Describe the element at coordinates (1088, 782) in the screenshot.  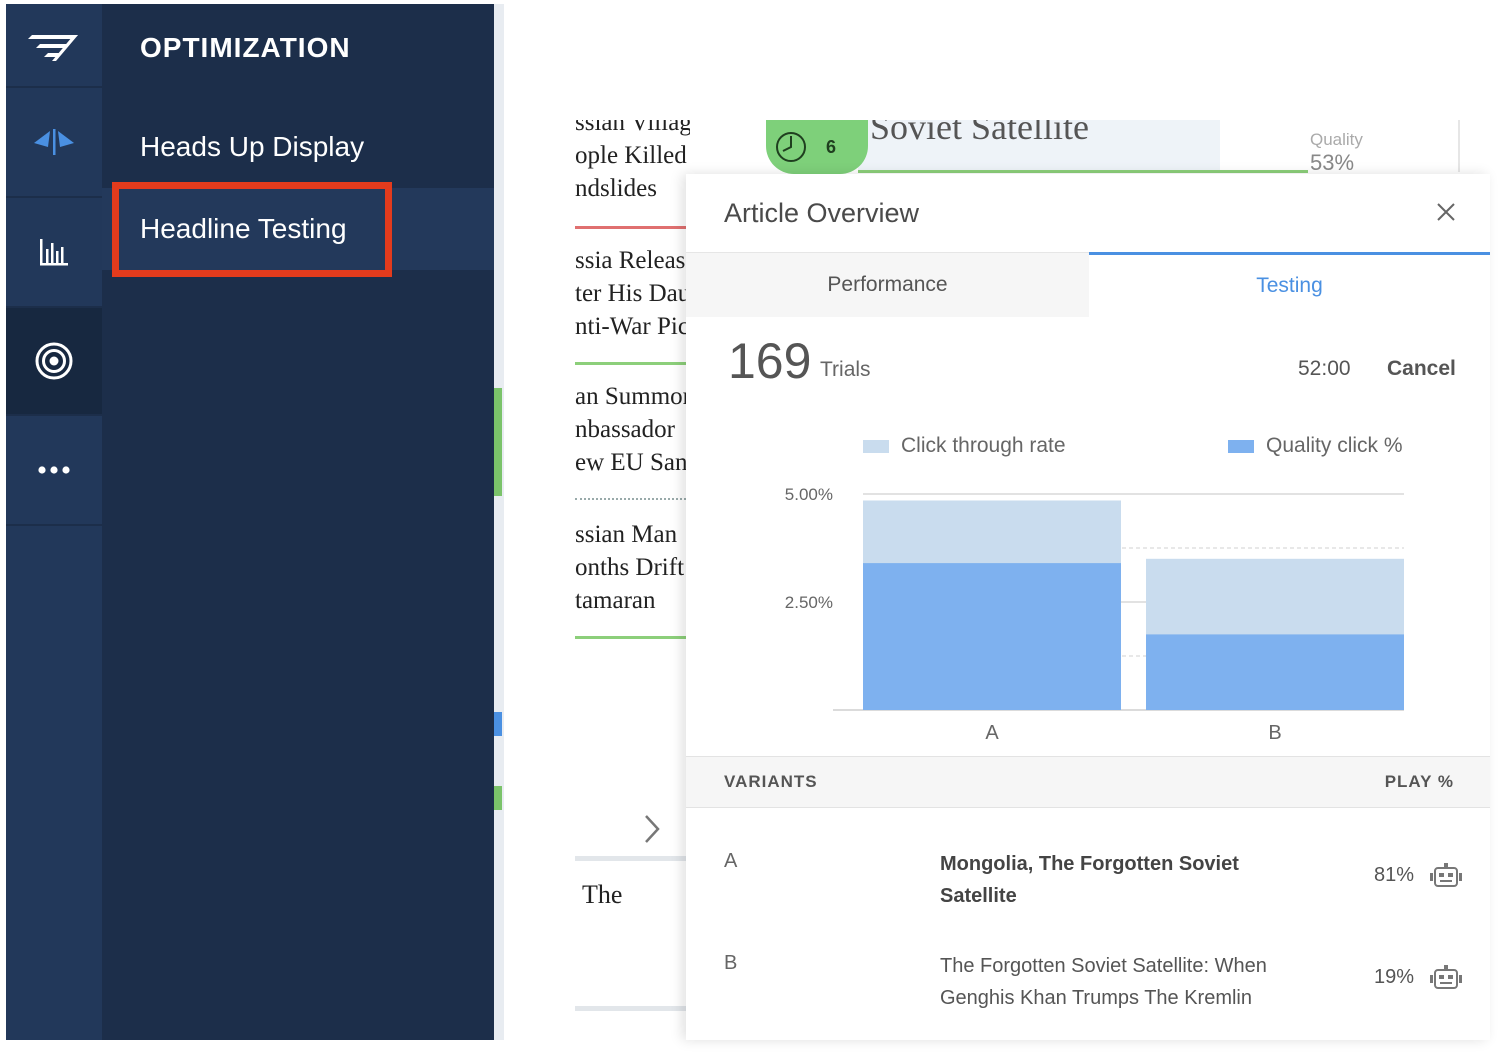
I see `variants-header: VARIANTS PLAY %` at that location.